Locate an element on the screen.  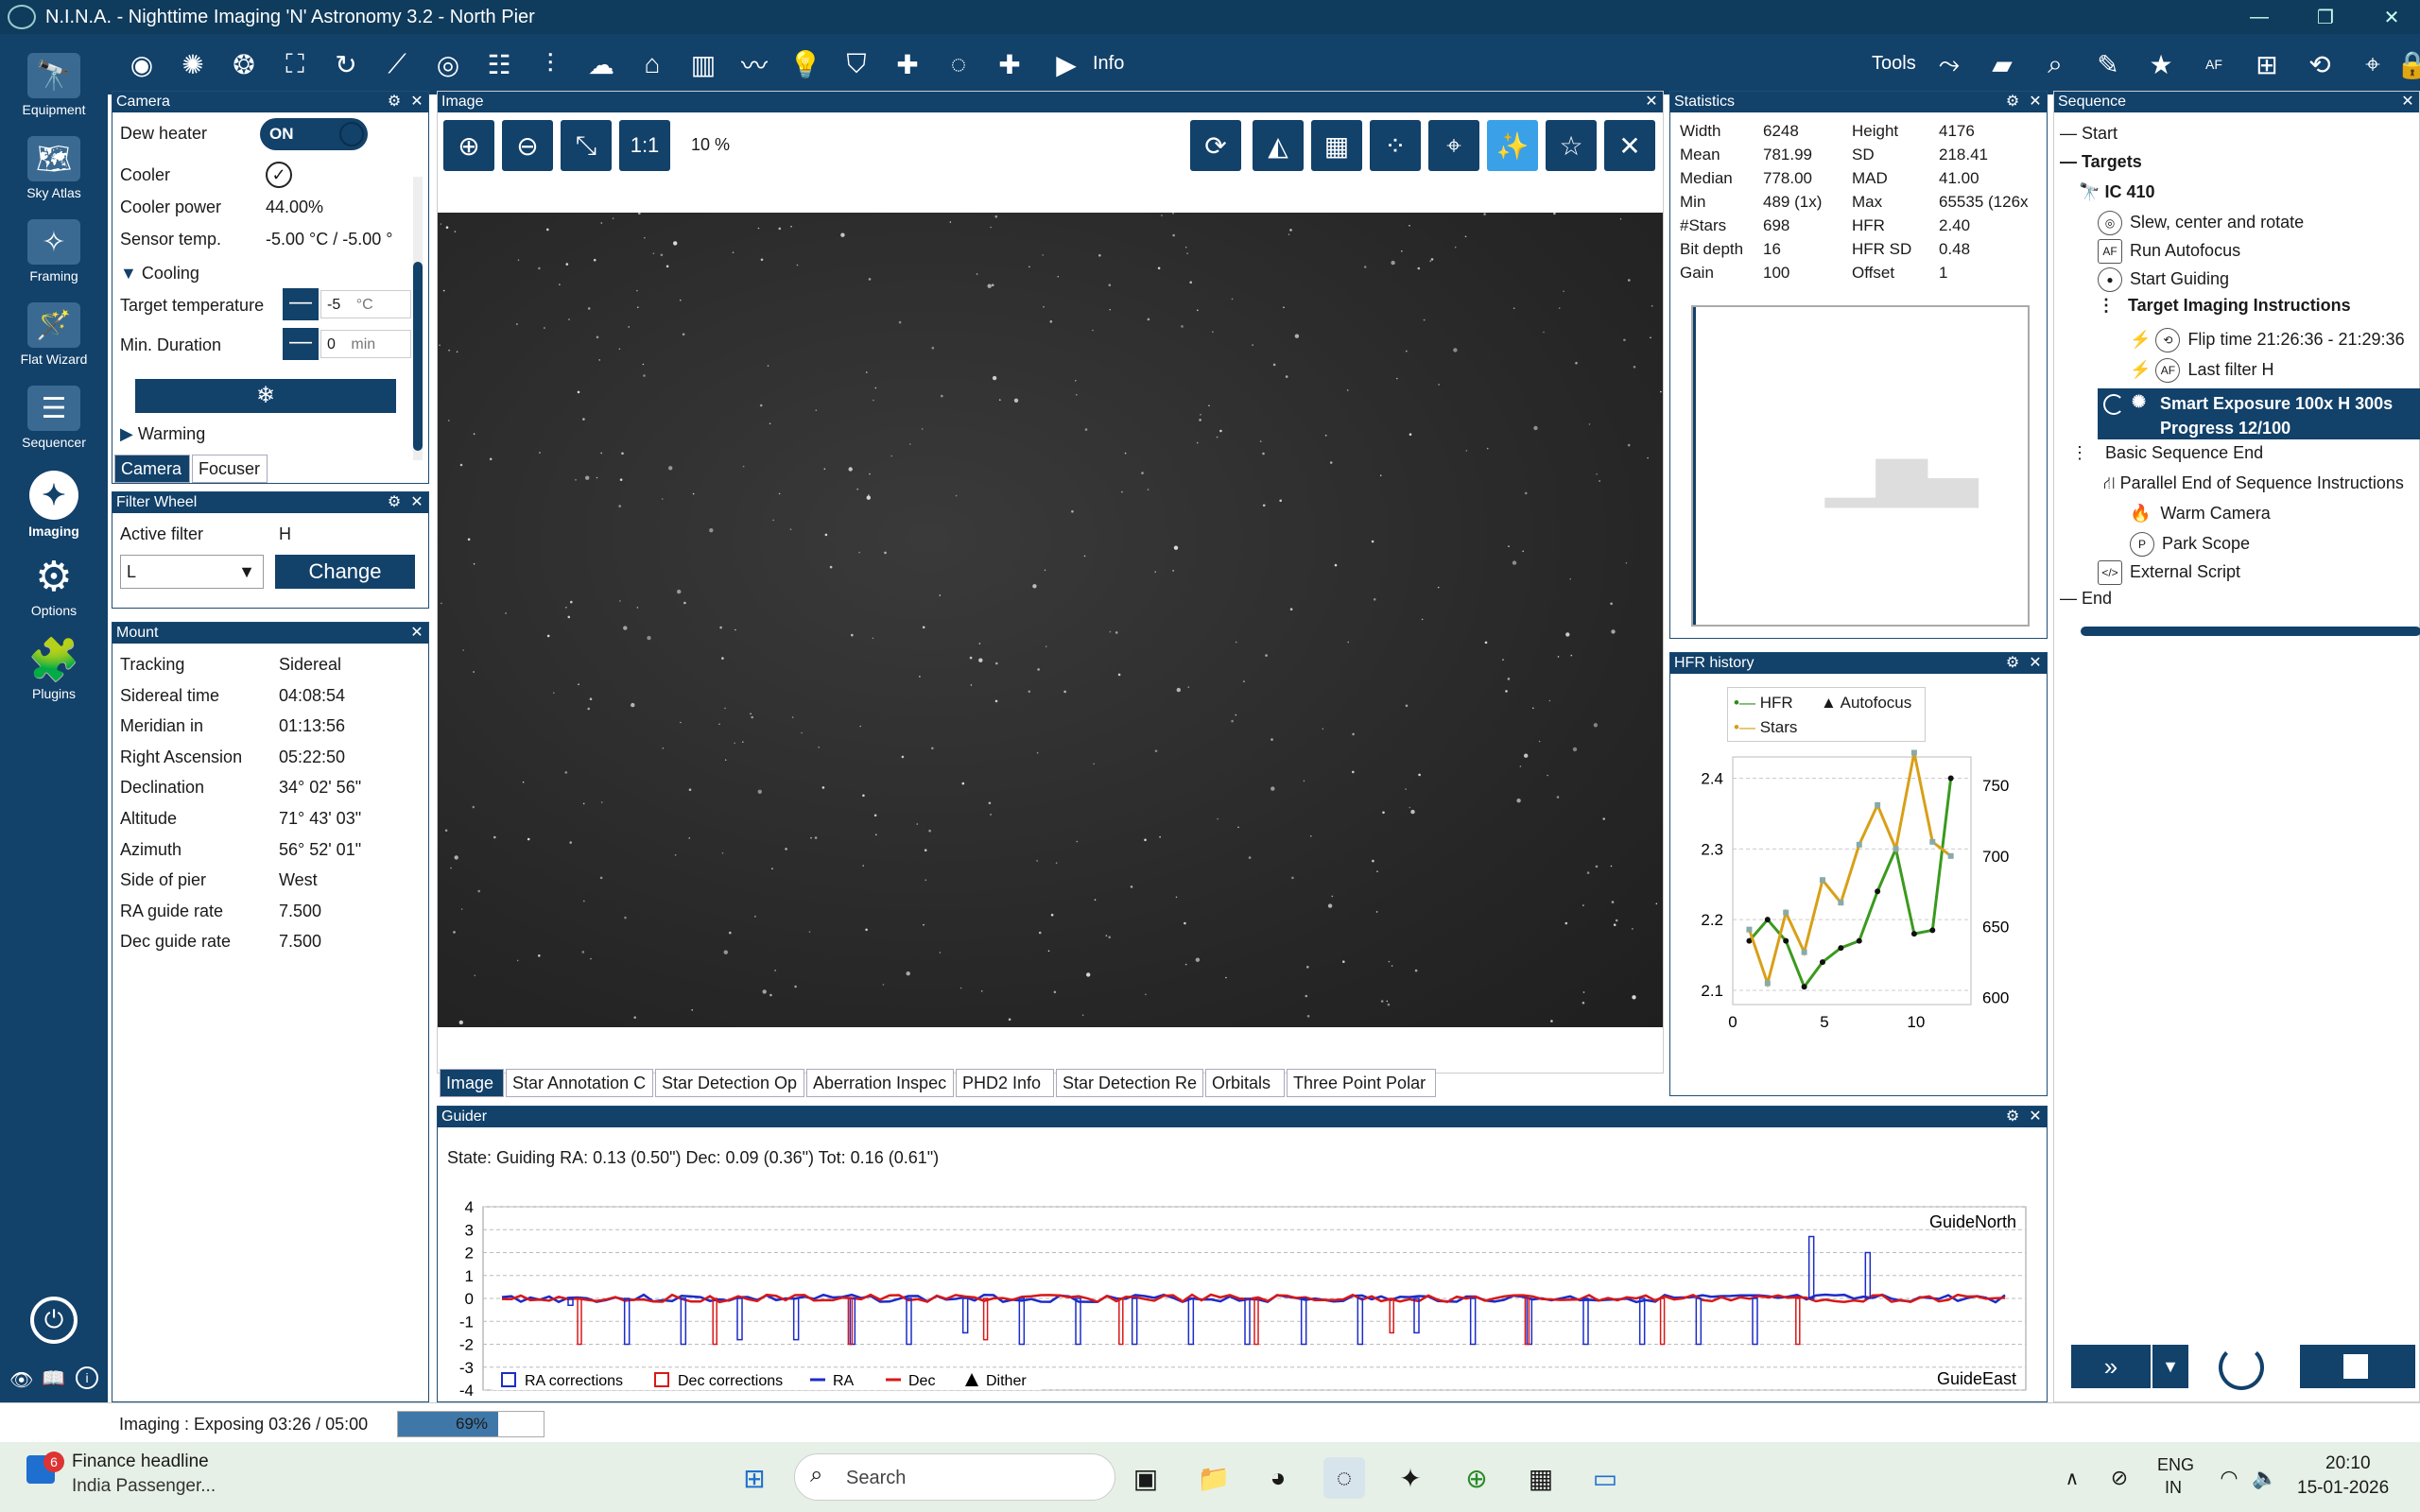
clock-time: 20:10 is located at coordinates (2348, 1463).